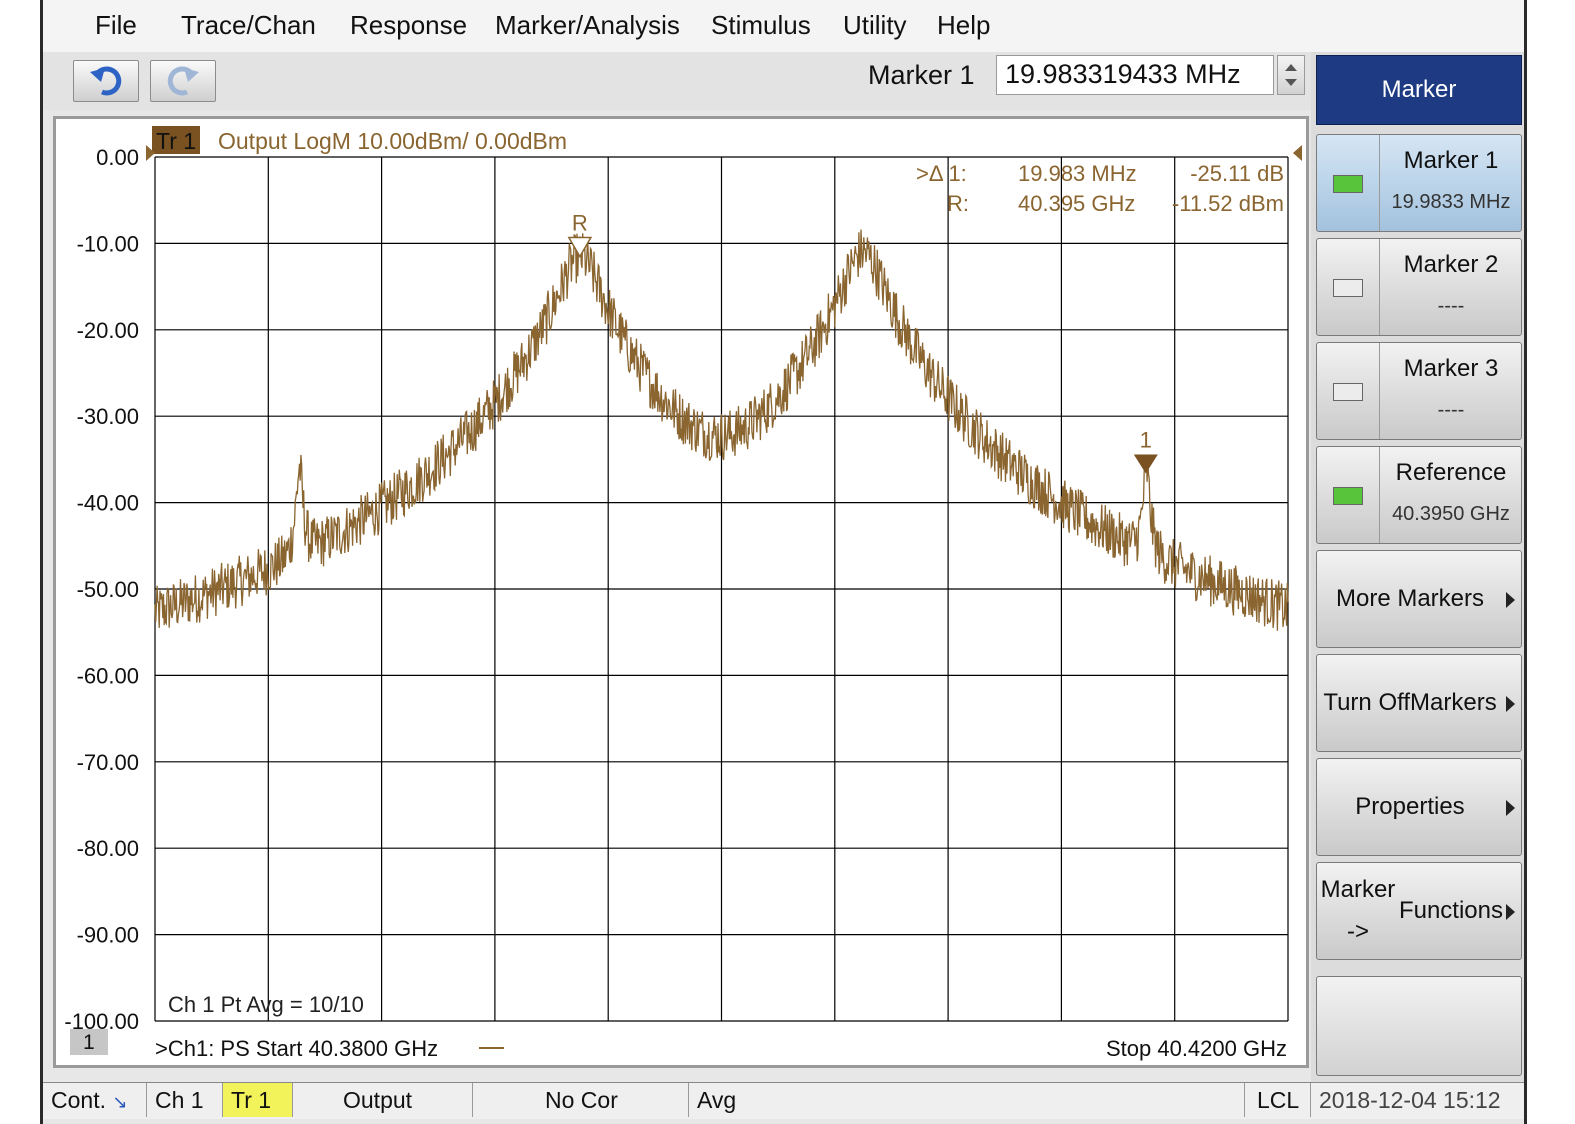 This screenshot has height=1124, width=1575. What do you see at coordinates (587, 25) in the screenshot?
I see `menu-marker-analysis: Marker/Analysis` at bounding box center [587, 25].